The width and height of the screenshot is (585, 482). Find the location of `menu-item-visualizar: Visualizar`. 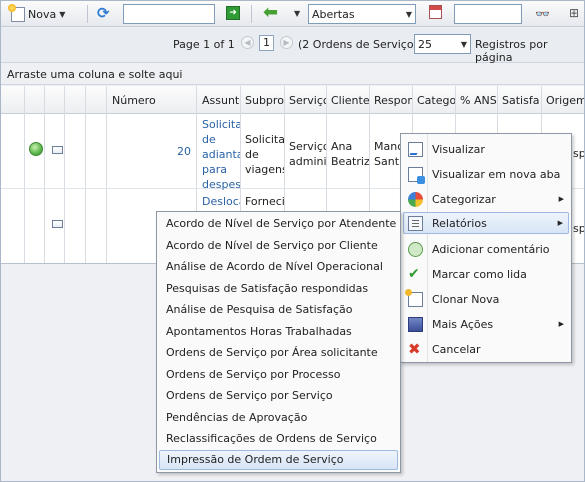

menu-item-visualizar: Visualizar is located at coordinates (486, 149).